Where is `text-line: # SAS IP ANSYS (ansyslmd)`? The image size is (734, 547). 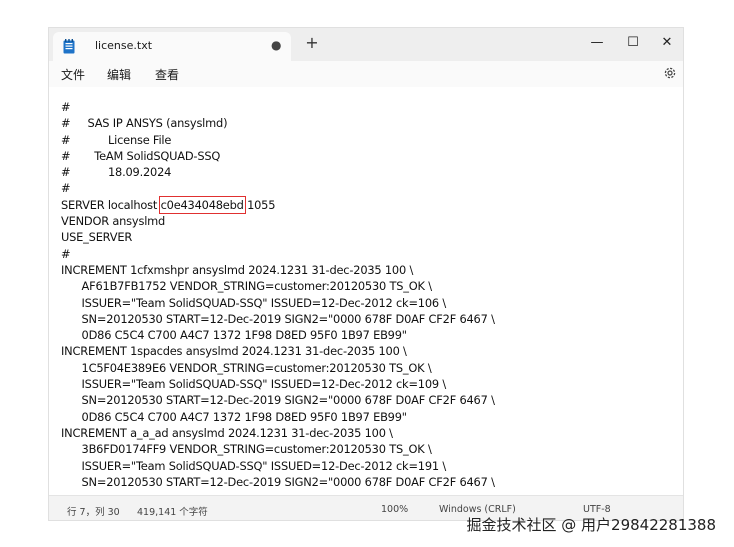
text-line: # SAS IP ANSYS (ansyslmd) is located at coordinates (144, 123).